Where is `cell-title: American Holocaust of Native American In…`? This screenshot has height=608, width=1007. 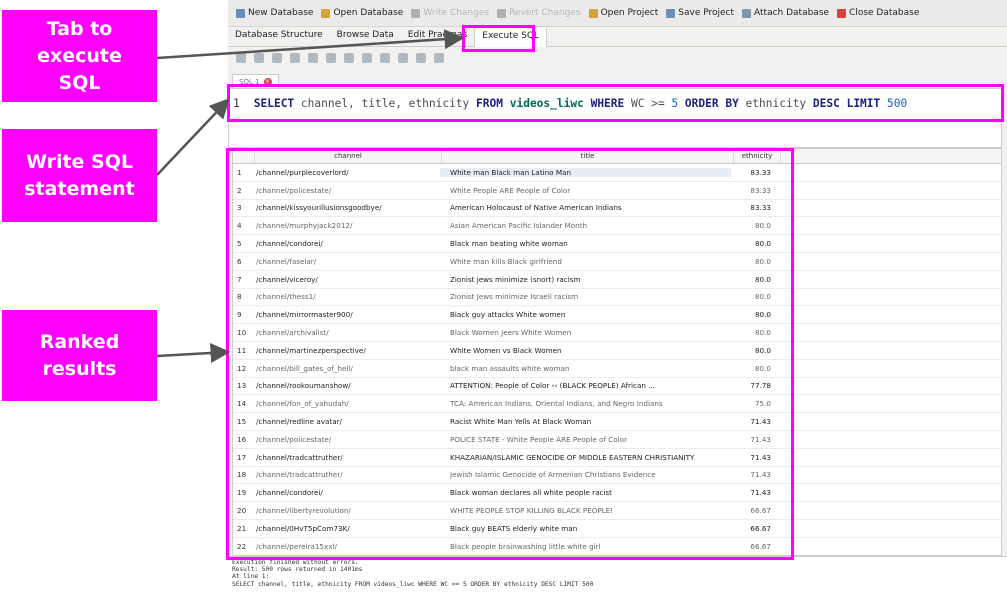 cell-title: American Holocaust of Native American In… is located at coordinates (585, 207).